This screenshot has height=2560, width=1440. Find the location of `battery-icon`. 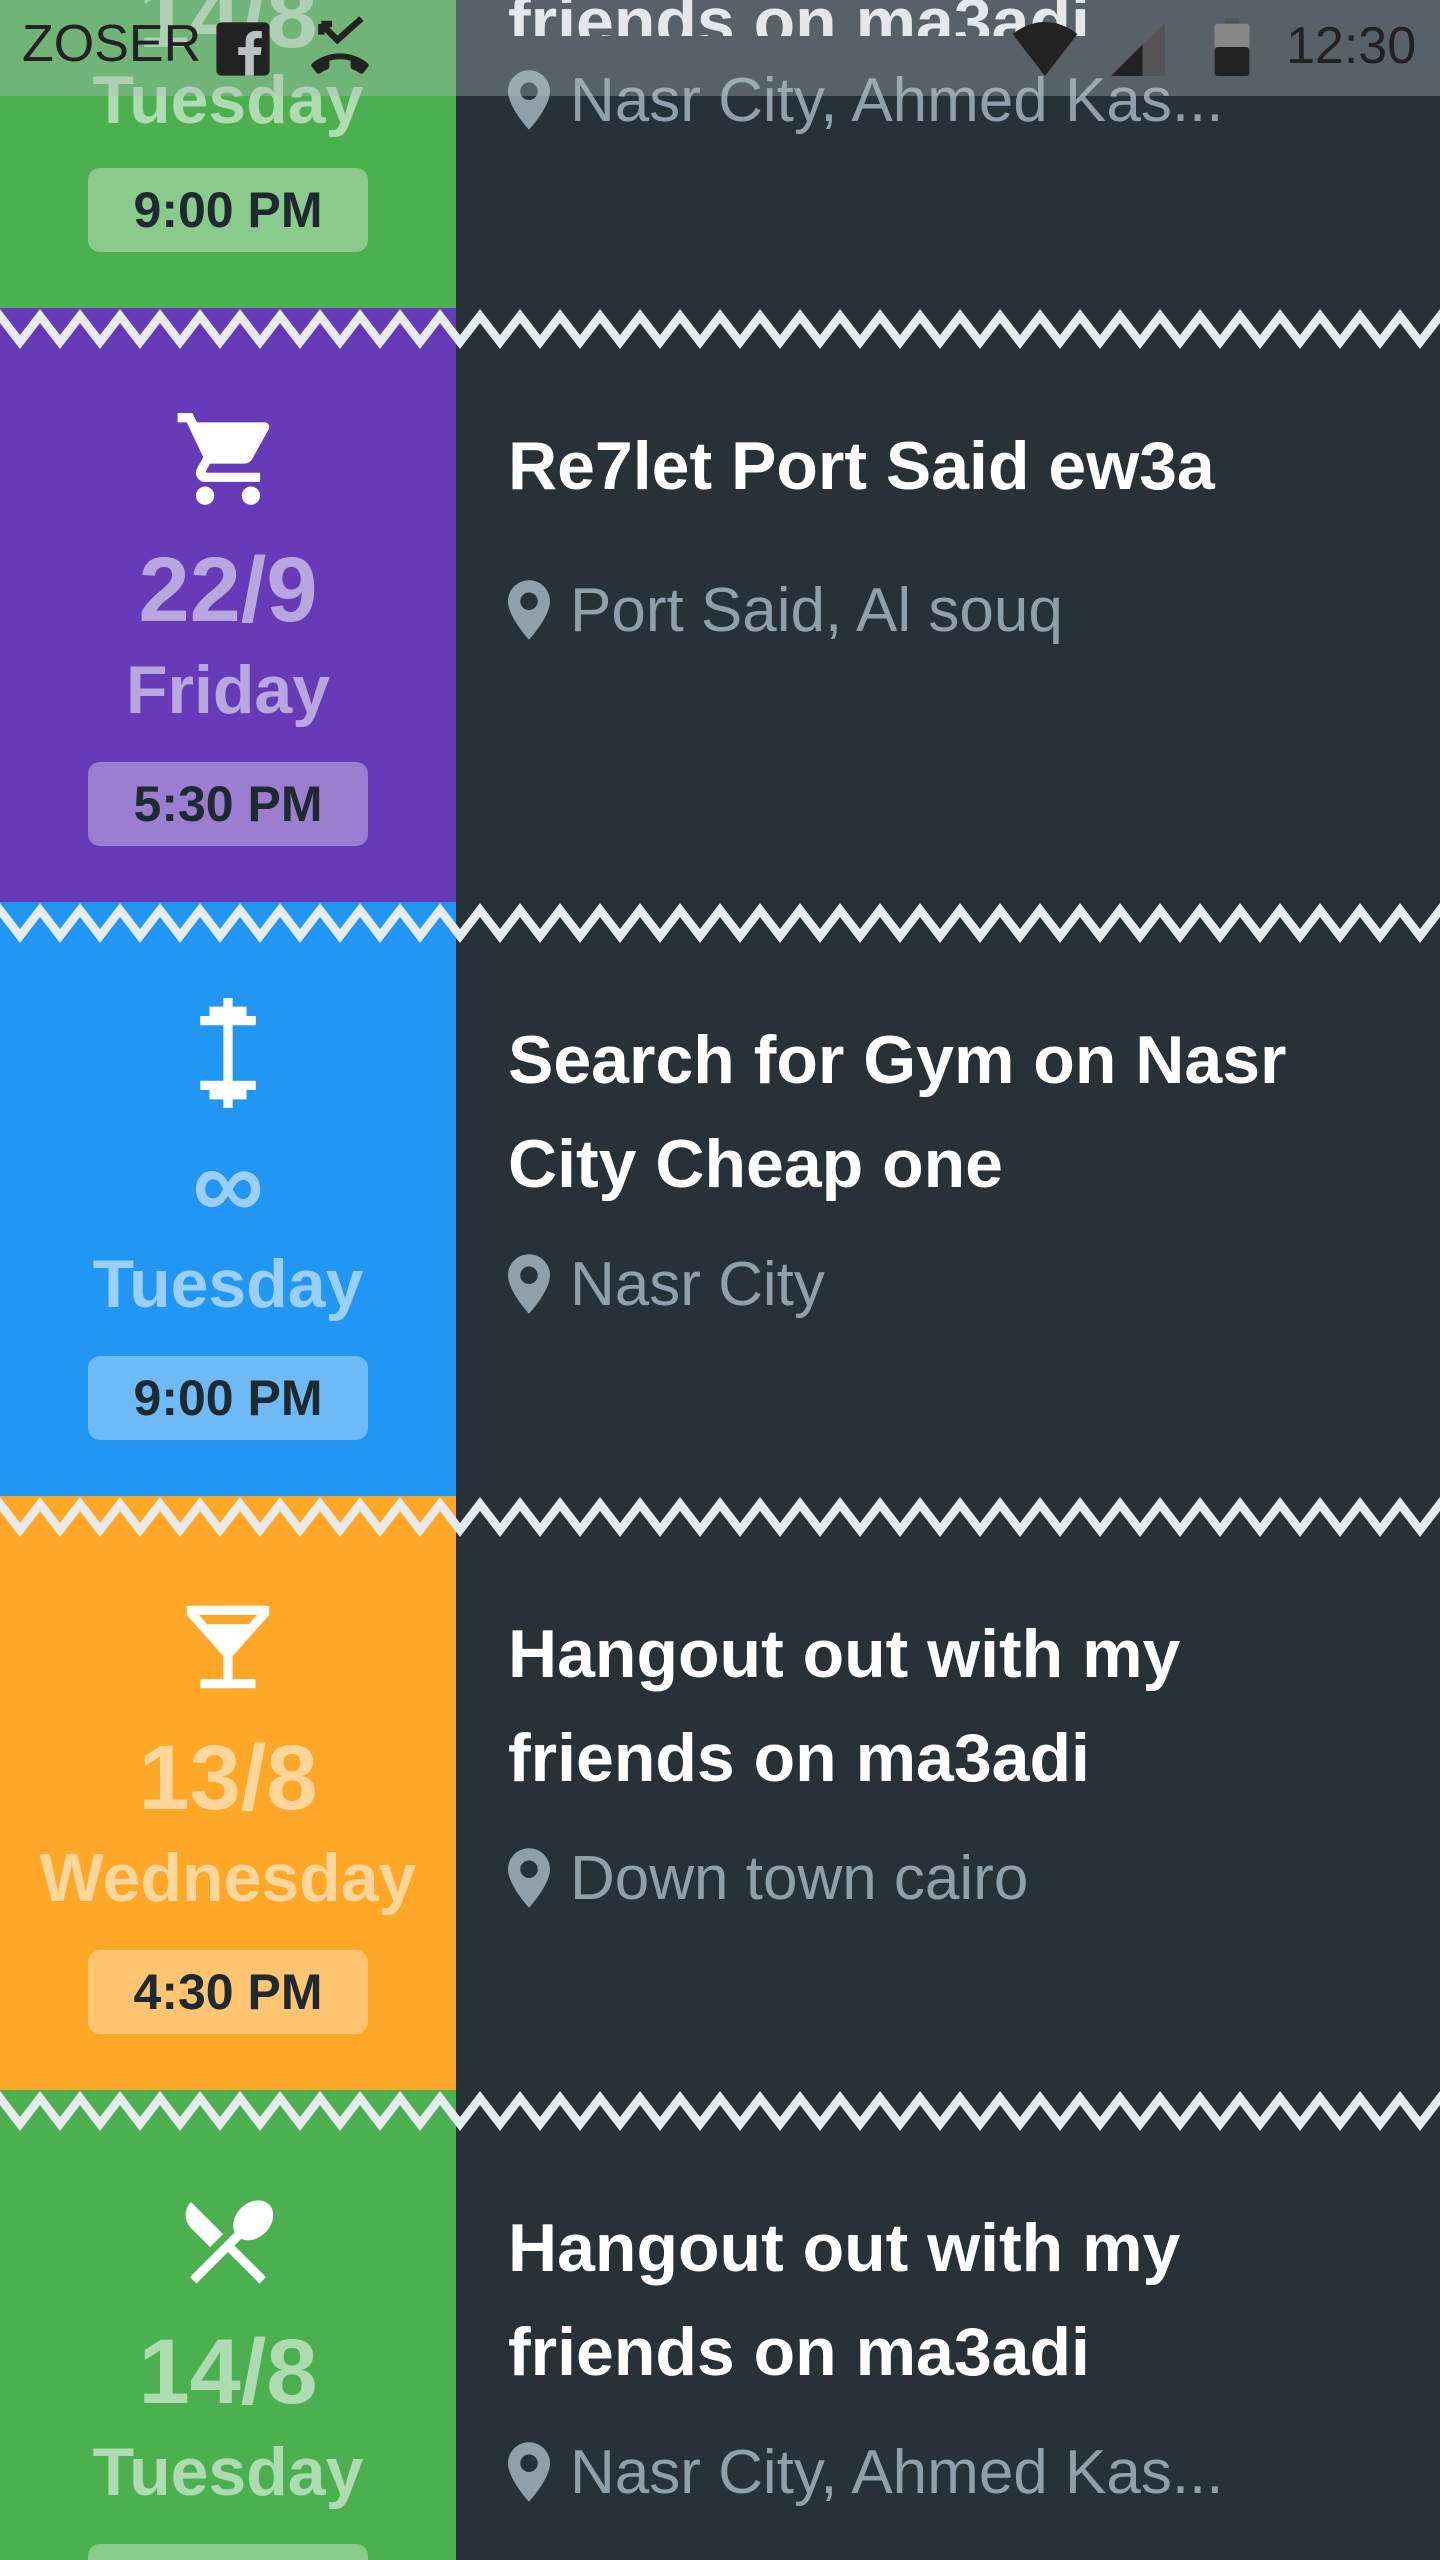

battery-icon is located at coordinates (1232, 47).